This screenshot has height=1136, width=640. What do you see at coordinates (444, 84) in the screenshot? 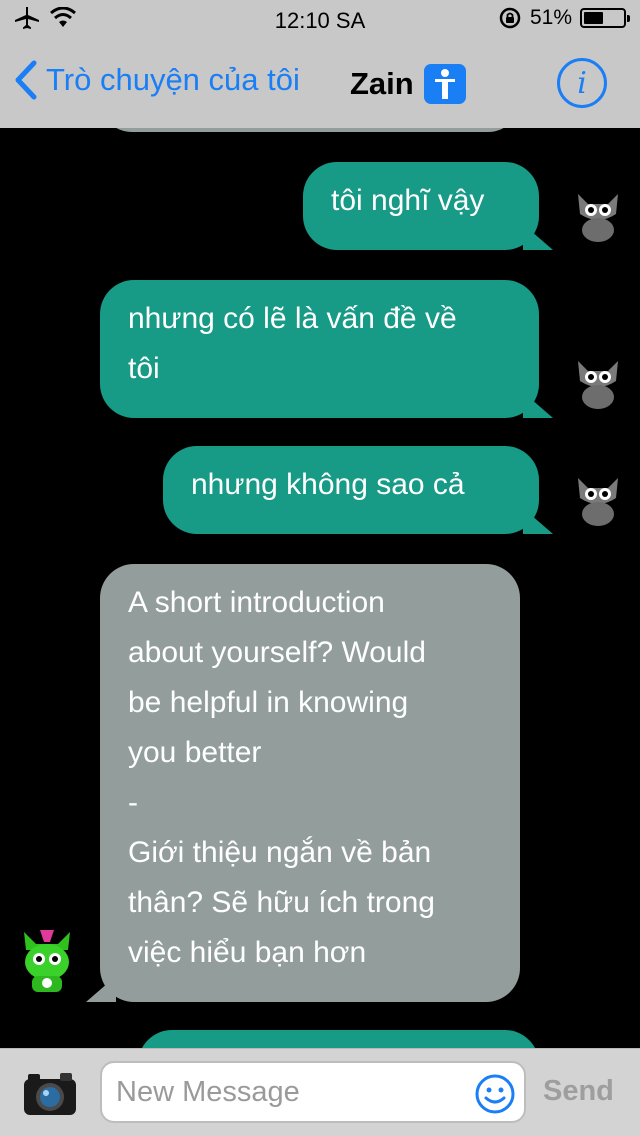
I see `person-info-icon` at bounding box center [444, 84].